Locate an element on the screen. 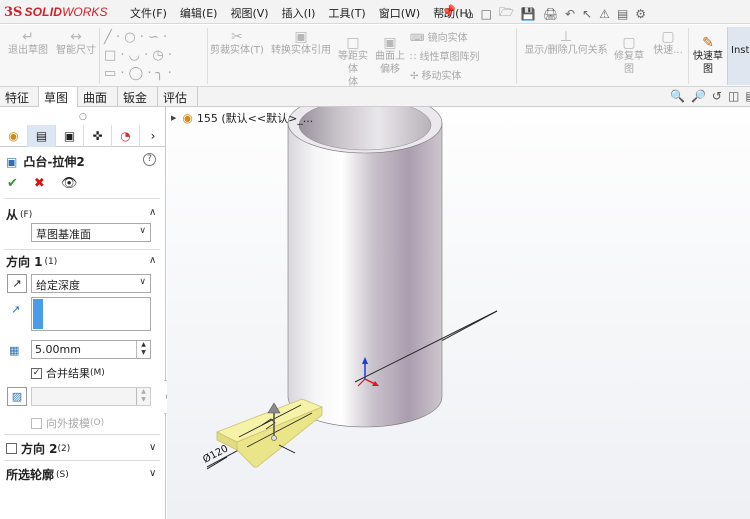 The height and width of the screenshot is (519, 750). open-folder-icon: 🗁 is located at coordinates (506, 13).